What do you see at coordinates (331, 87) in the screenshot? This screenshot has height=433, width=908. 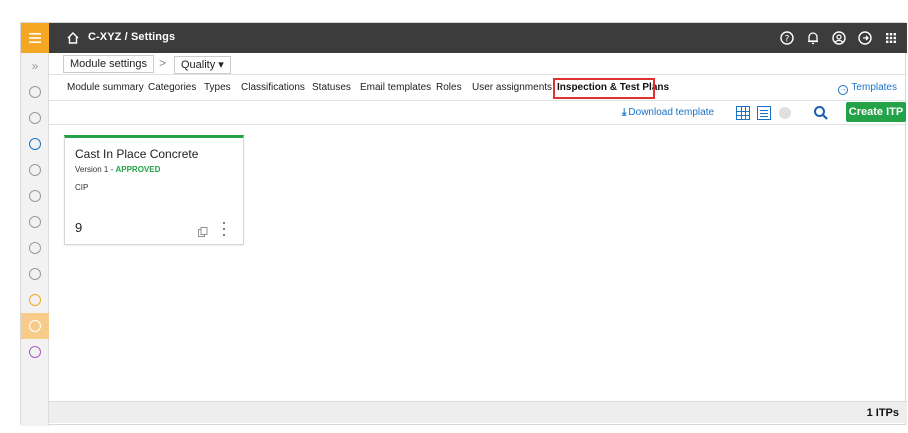 I see `tab-statuses: Statuses` at bounding box center [331, 87].